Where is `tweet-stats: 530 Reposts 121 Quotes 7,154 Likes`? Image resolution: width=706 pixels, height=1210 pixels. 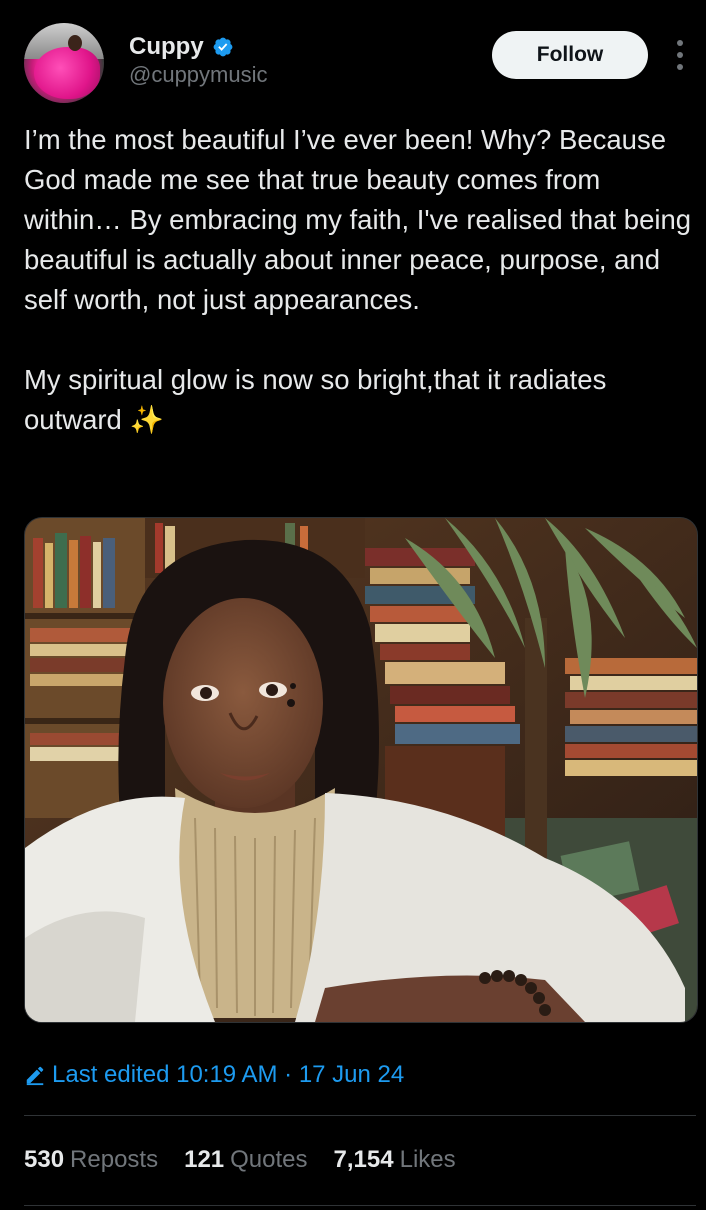 tweet-stats: 530 Reposts 121 Quotes 7,154 Likes is located at coordinates (240, 1160).